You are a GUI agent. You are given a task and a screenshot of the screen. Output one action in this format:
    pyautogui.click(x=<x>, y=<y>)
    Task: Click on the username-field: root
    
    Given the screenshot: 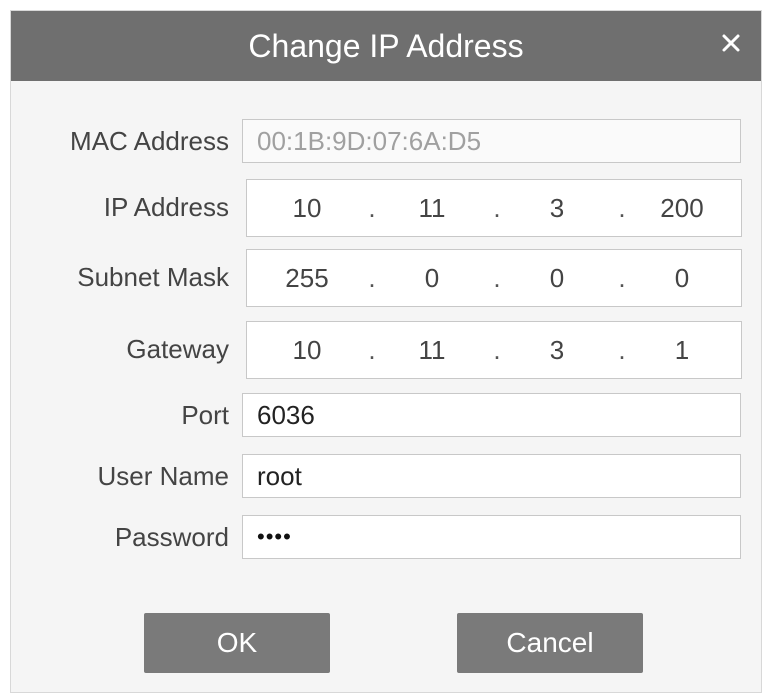 What is the action you would take?
    pyautogui.click(x=491, y=476)
    